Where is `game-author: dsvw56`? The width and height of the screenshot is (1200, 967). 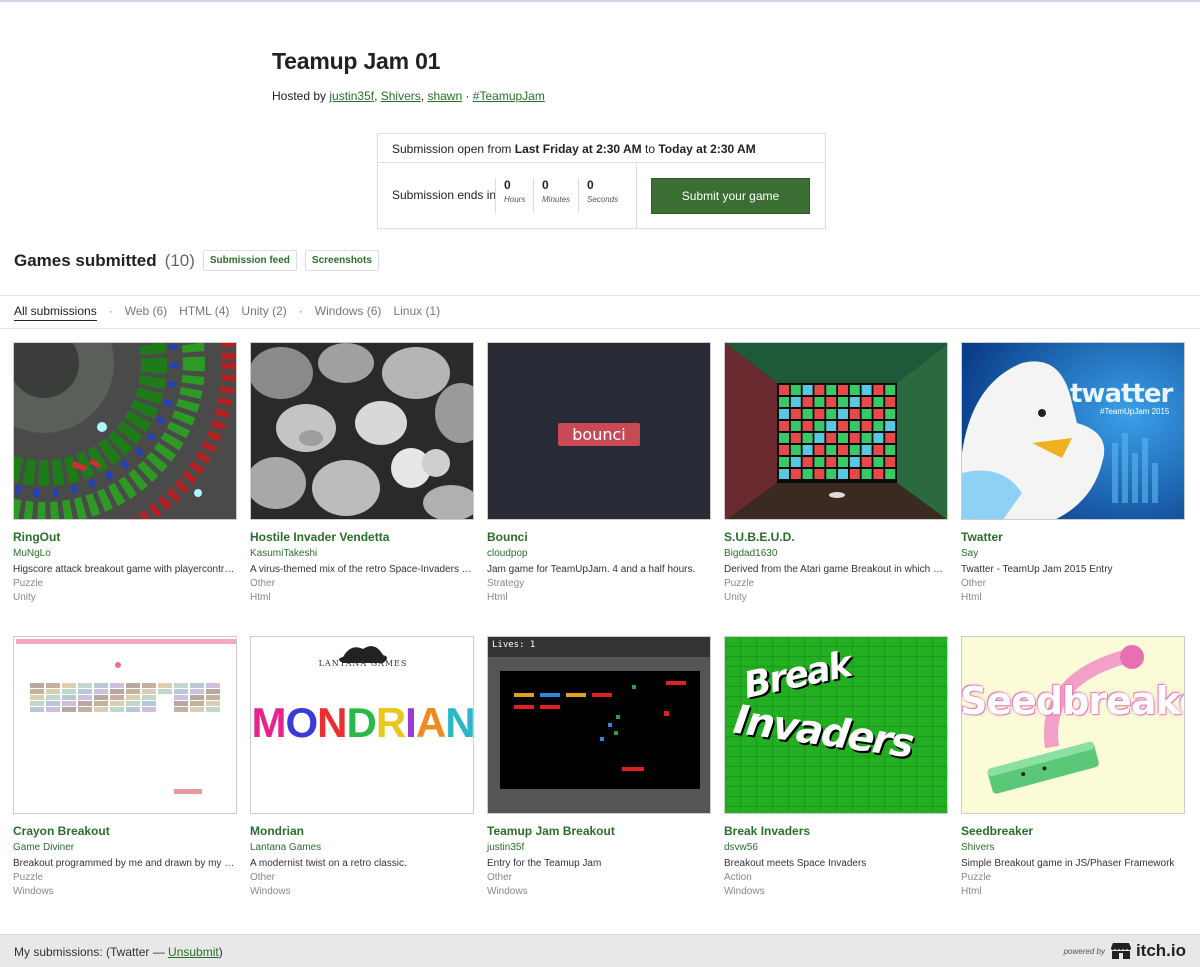 game-author: dsvw56 is located at coordinates (836, 847).